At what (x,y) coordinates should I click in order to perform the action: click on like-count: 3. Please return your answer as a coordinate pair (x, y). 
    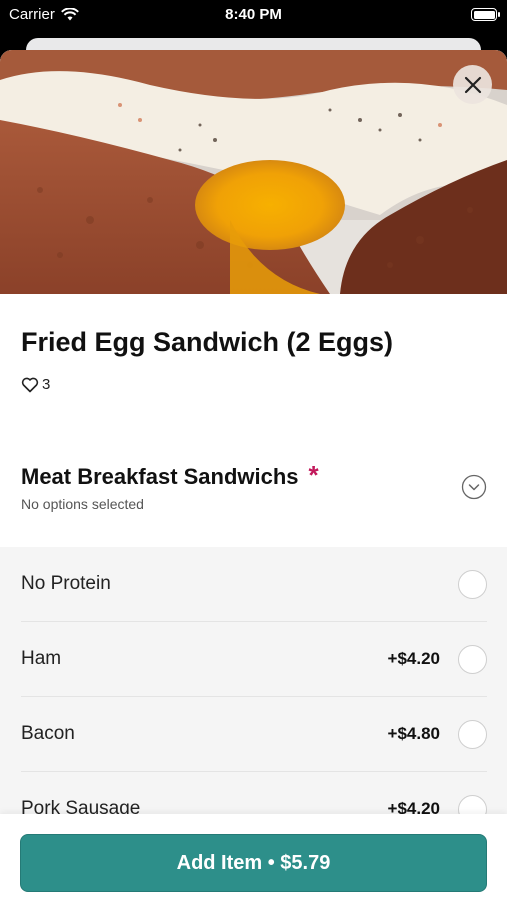
    Looking at the image, I should click on (35, 384).